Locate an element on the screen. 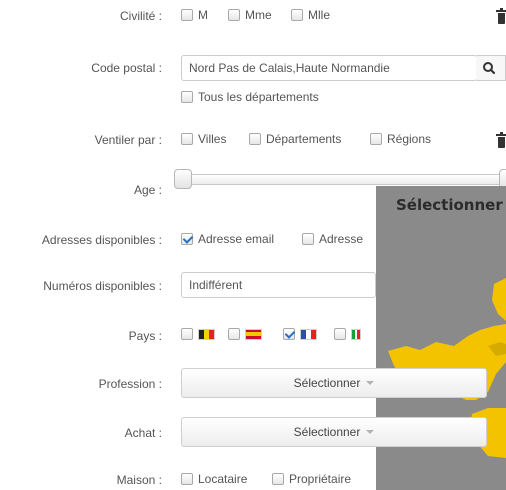 This screenshot has width=506, height=490. code-postal-input: Nord Pas de Calais,Haute Normandie is located at coordinates (329, 68).